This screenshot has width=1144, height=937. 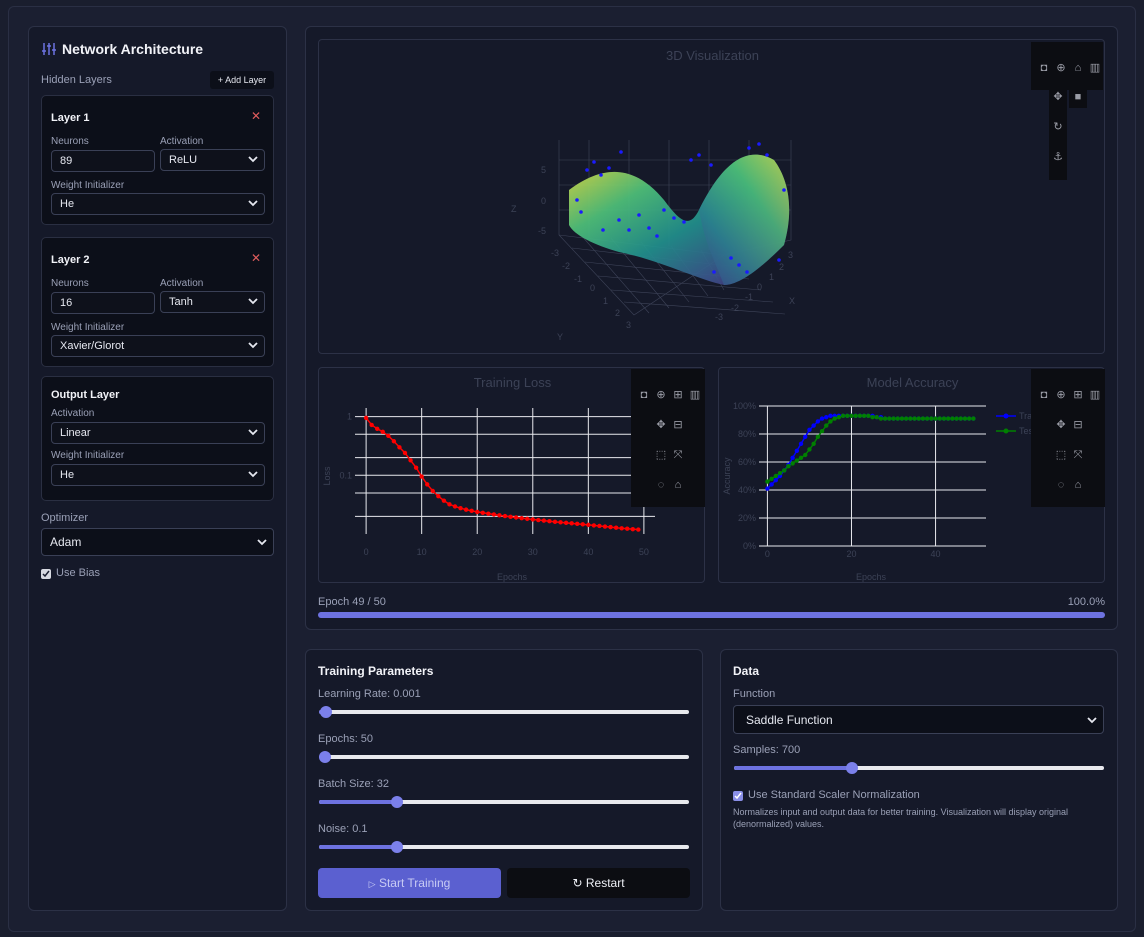 What do you see at coordinates (212, 302) in the screenshot?
I see `activation-select: Tanh` at bounding box center [212, 302].